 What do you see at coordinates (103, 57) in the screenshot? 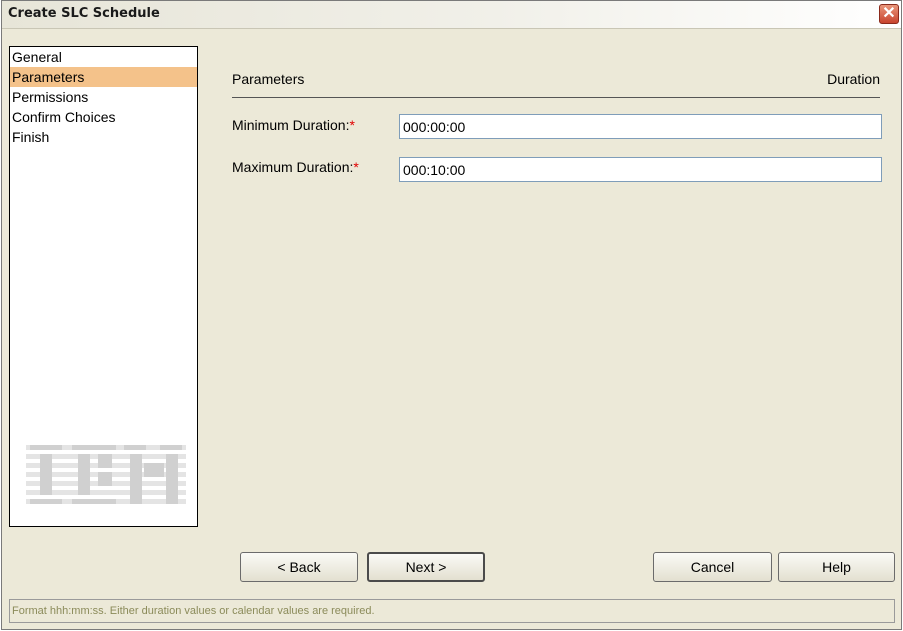
I see `nav-item-general: General` at bounding box center [103, 57].